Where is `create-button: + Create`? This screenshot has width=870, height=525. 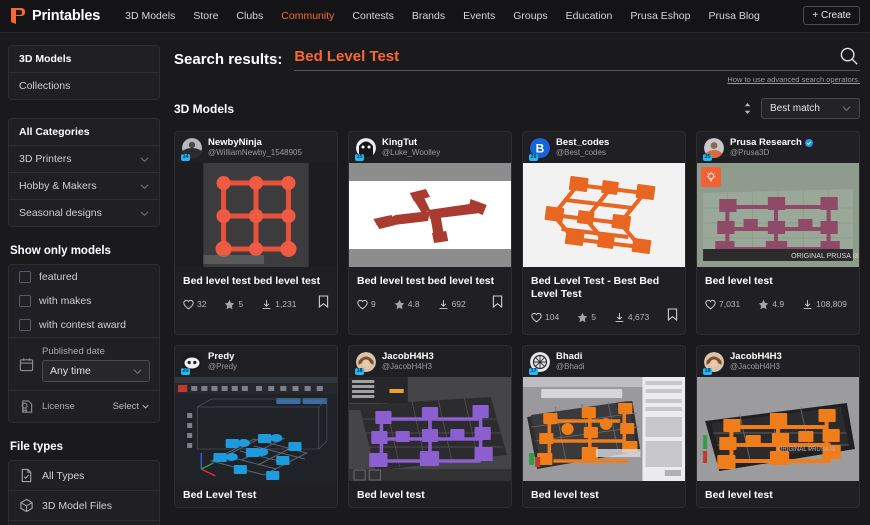 create-button: + Create is located at coordinates (831, 15).